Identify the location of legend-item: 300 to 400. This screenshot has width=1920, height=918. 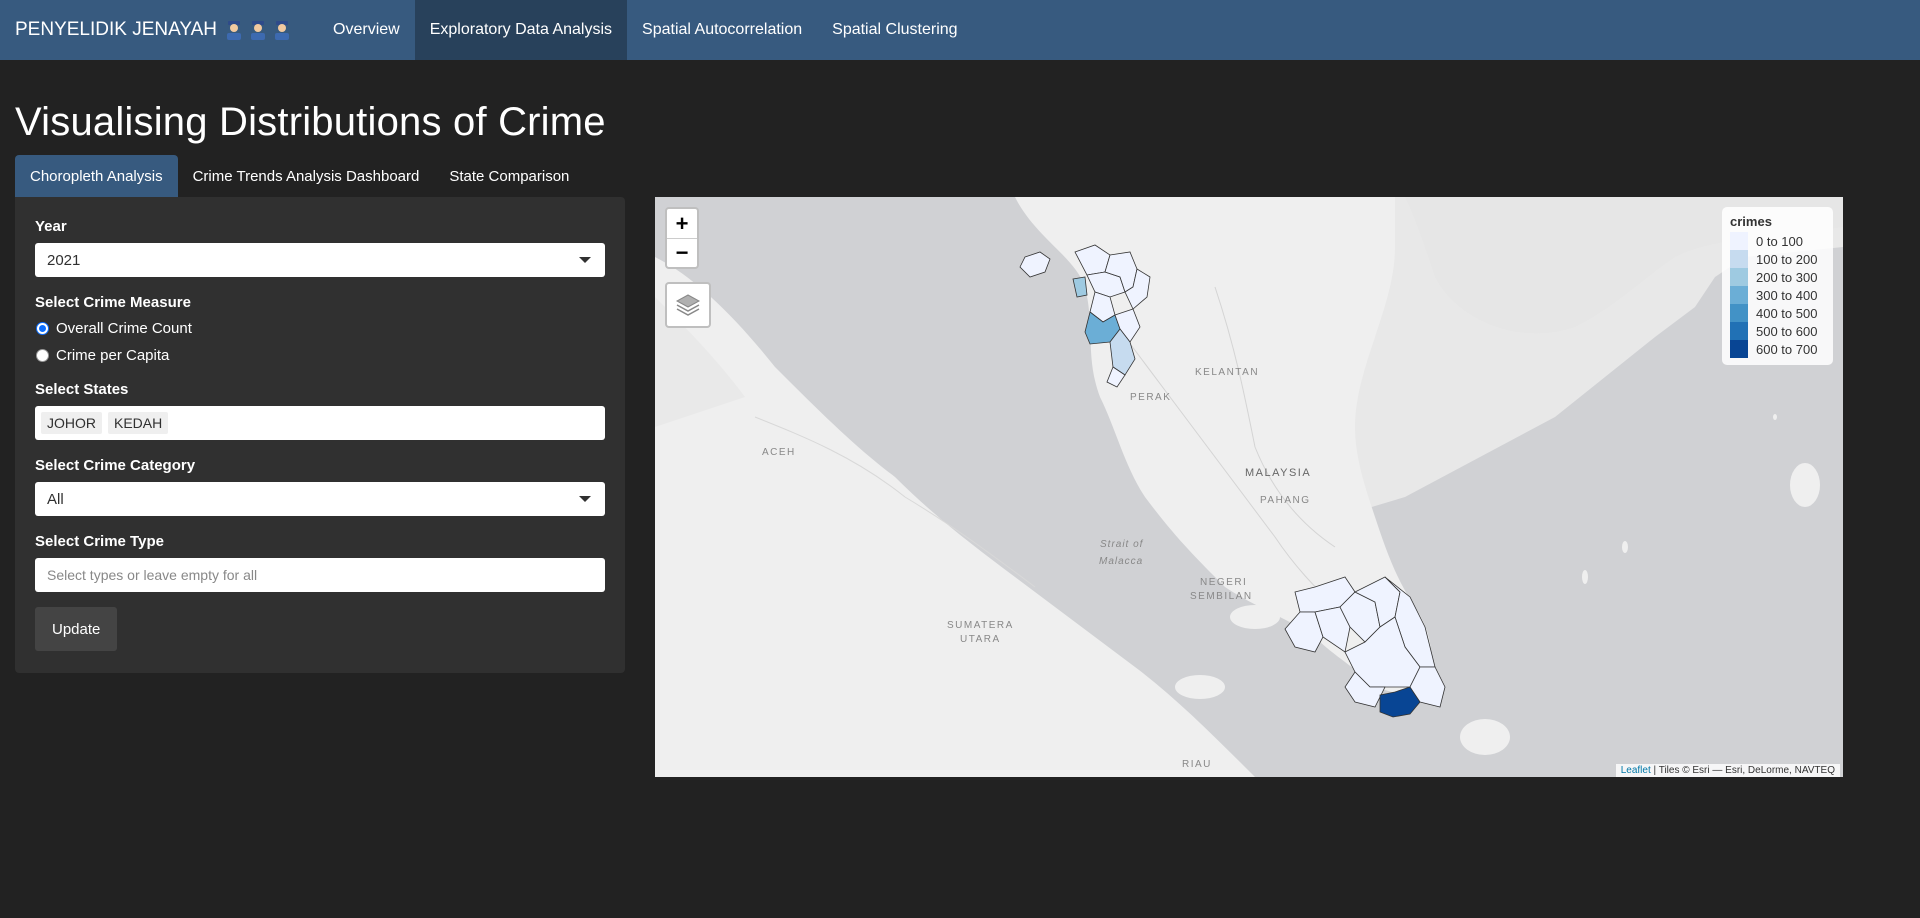
(1777, 295).